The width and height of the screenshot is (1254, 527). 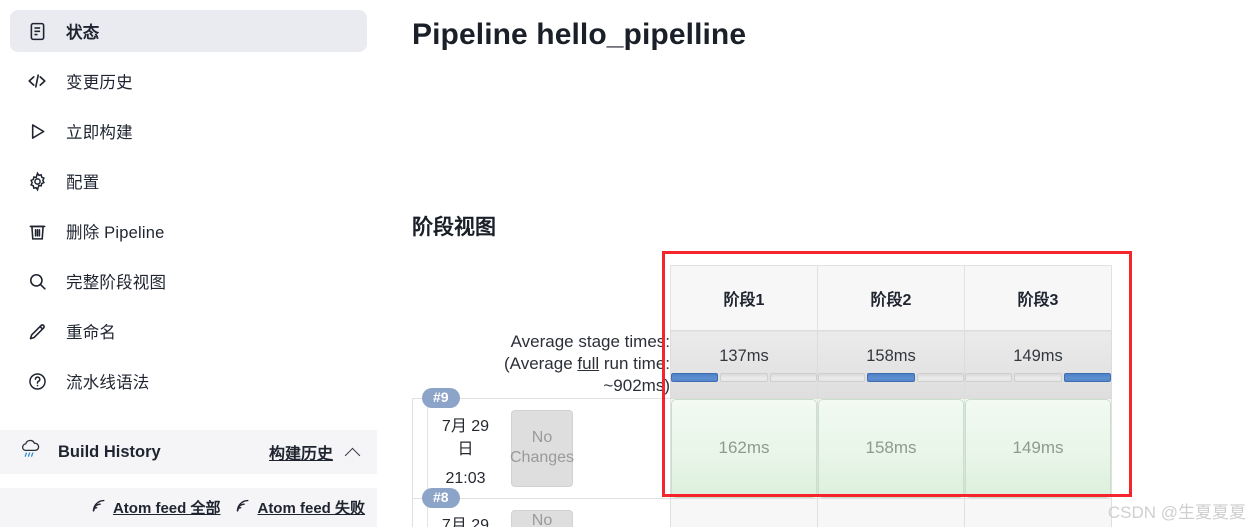 I want to click on run-stage-cell-2: 158ms, so click(x=891, y=448).